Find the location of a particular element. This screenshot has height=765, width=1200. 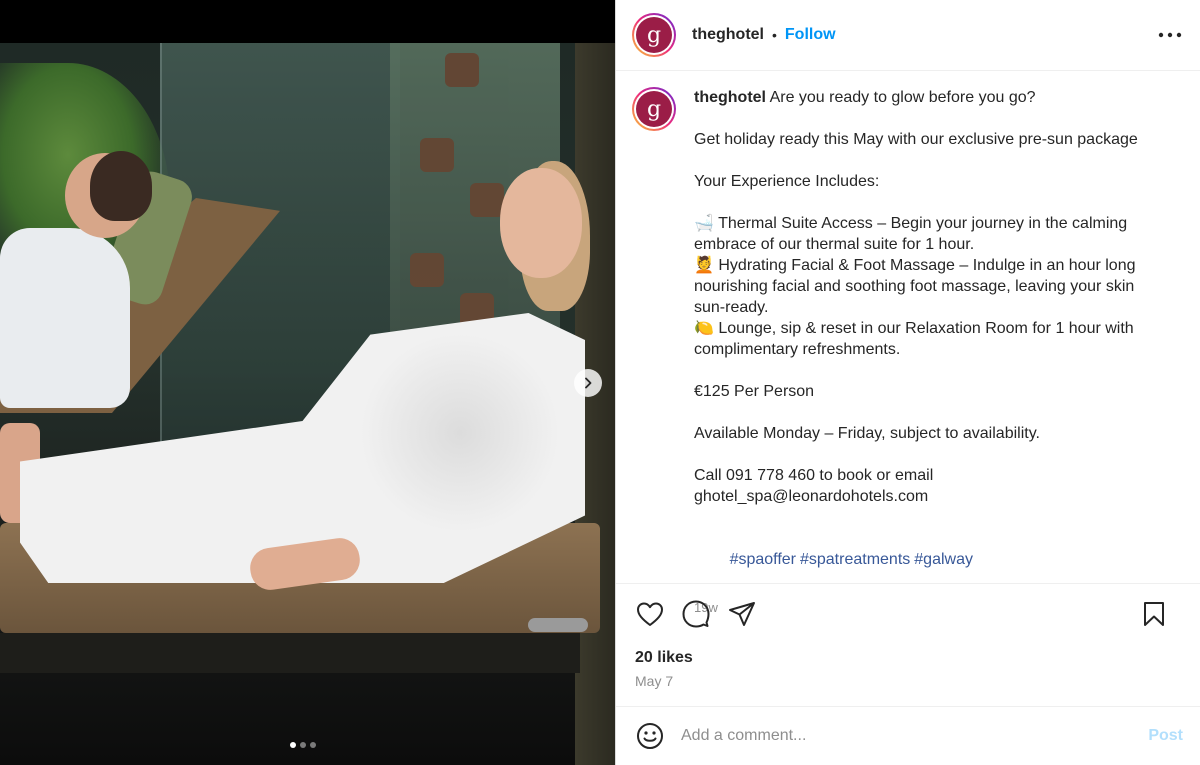

emoji-button is located at coordinates (650, 736).